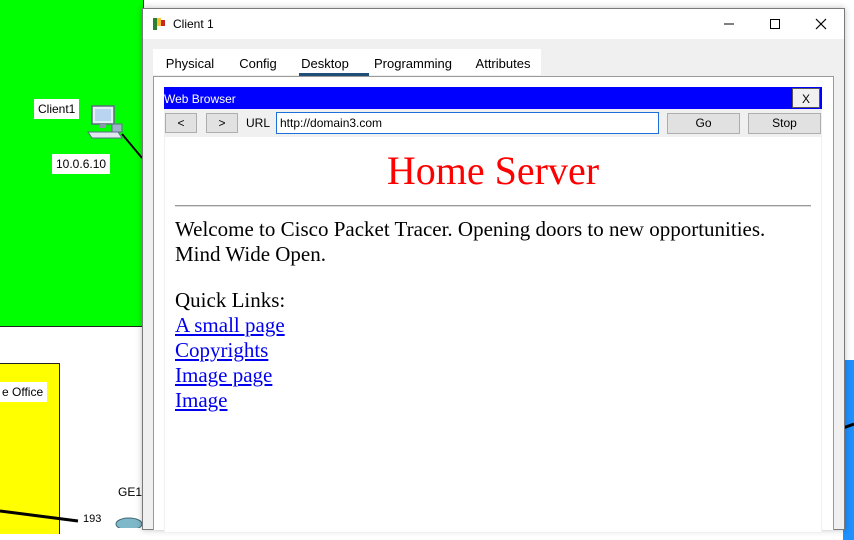  I want to click on router-icon, so click(129, 522).